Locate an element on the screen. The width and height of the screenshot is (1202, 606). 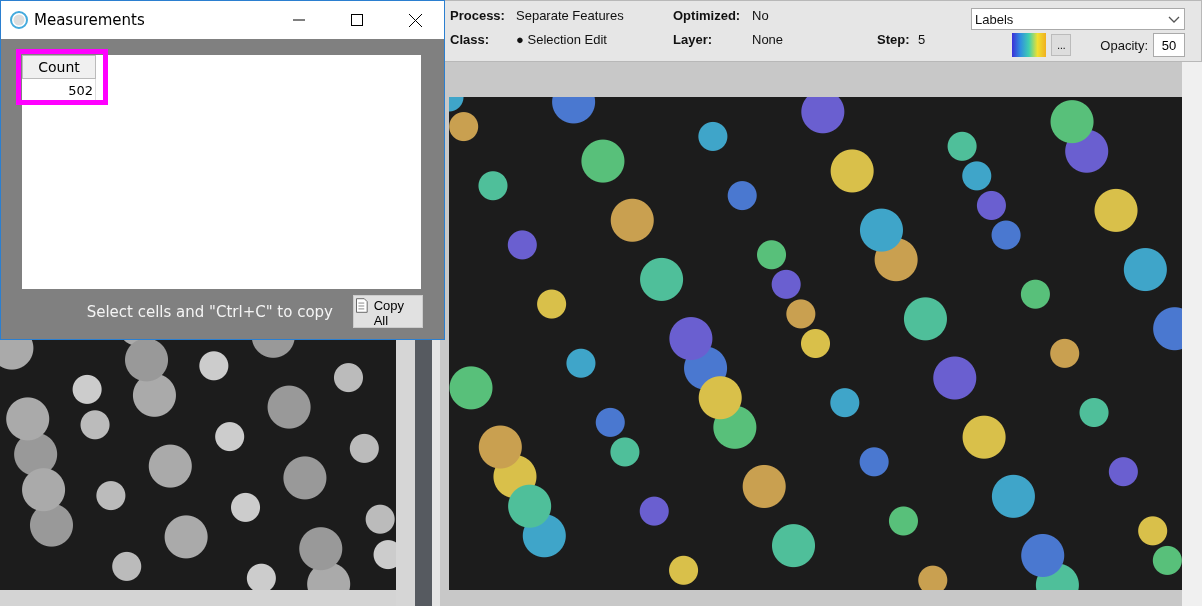
close-icon is located at coordinates (415, 20).